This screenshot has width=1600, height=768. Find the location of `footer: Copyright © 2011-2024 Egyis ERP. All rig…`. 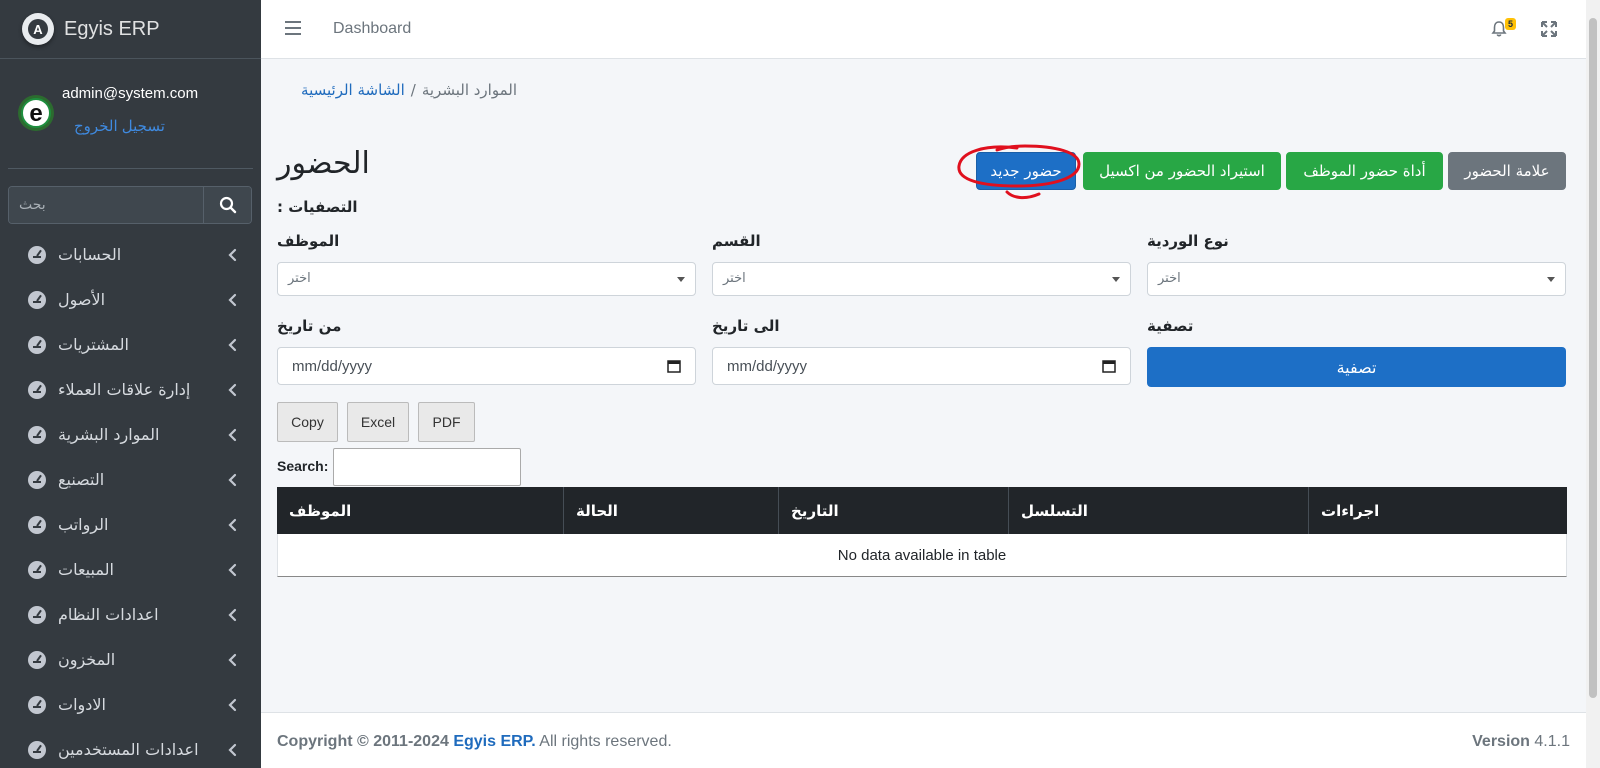

footer: Copyright © 2011-2024 Egyis ERP. All rig… is located at coordinates (923, 740).